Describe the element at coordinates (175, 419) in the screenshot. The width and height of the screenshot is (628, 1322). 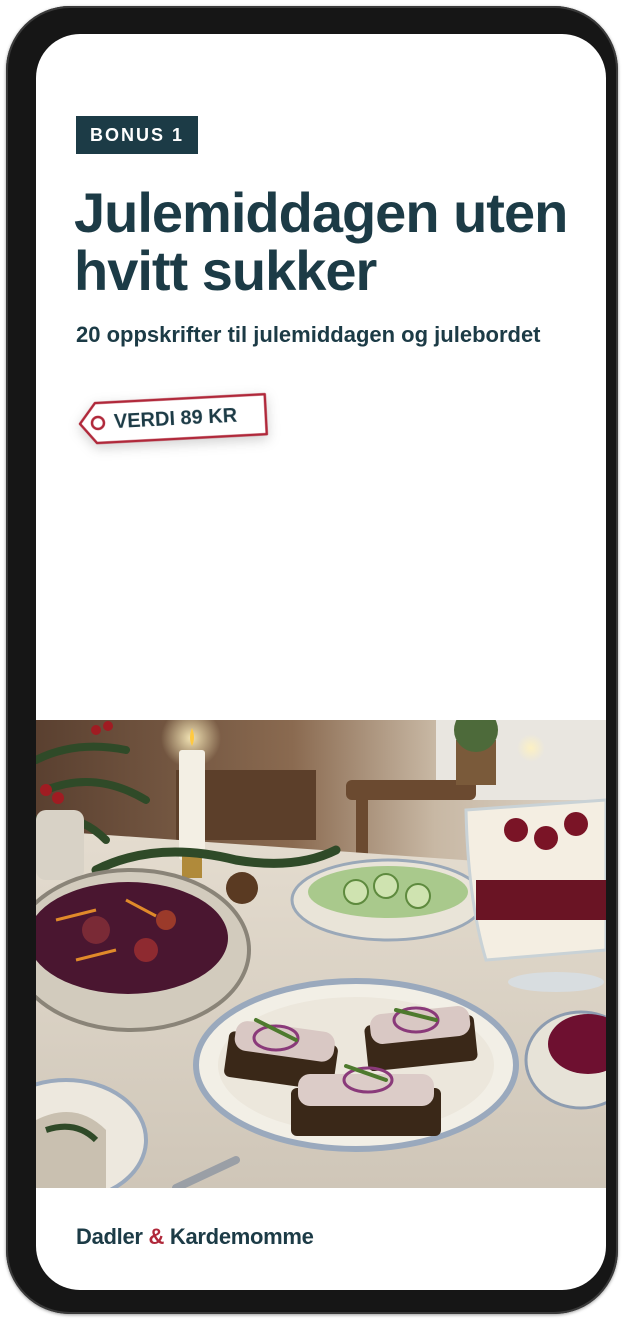
I see `price-tag-label: VERDI 89 KR` at that location.